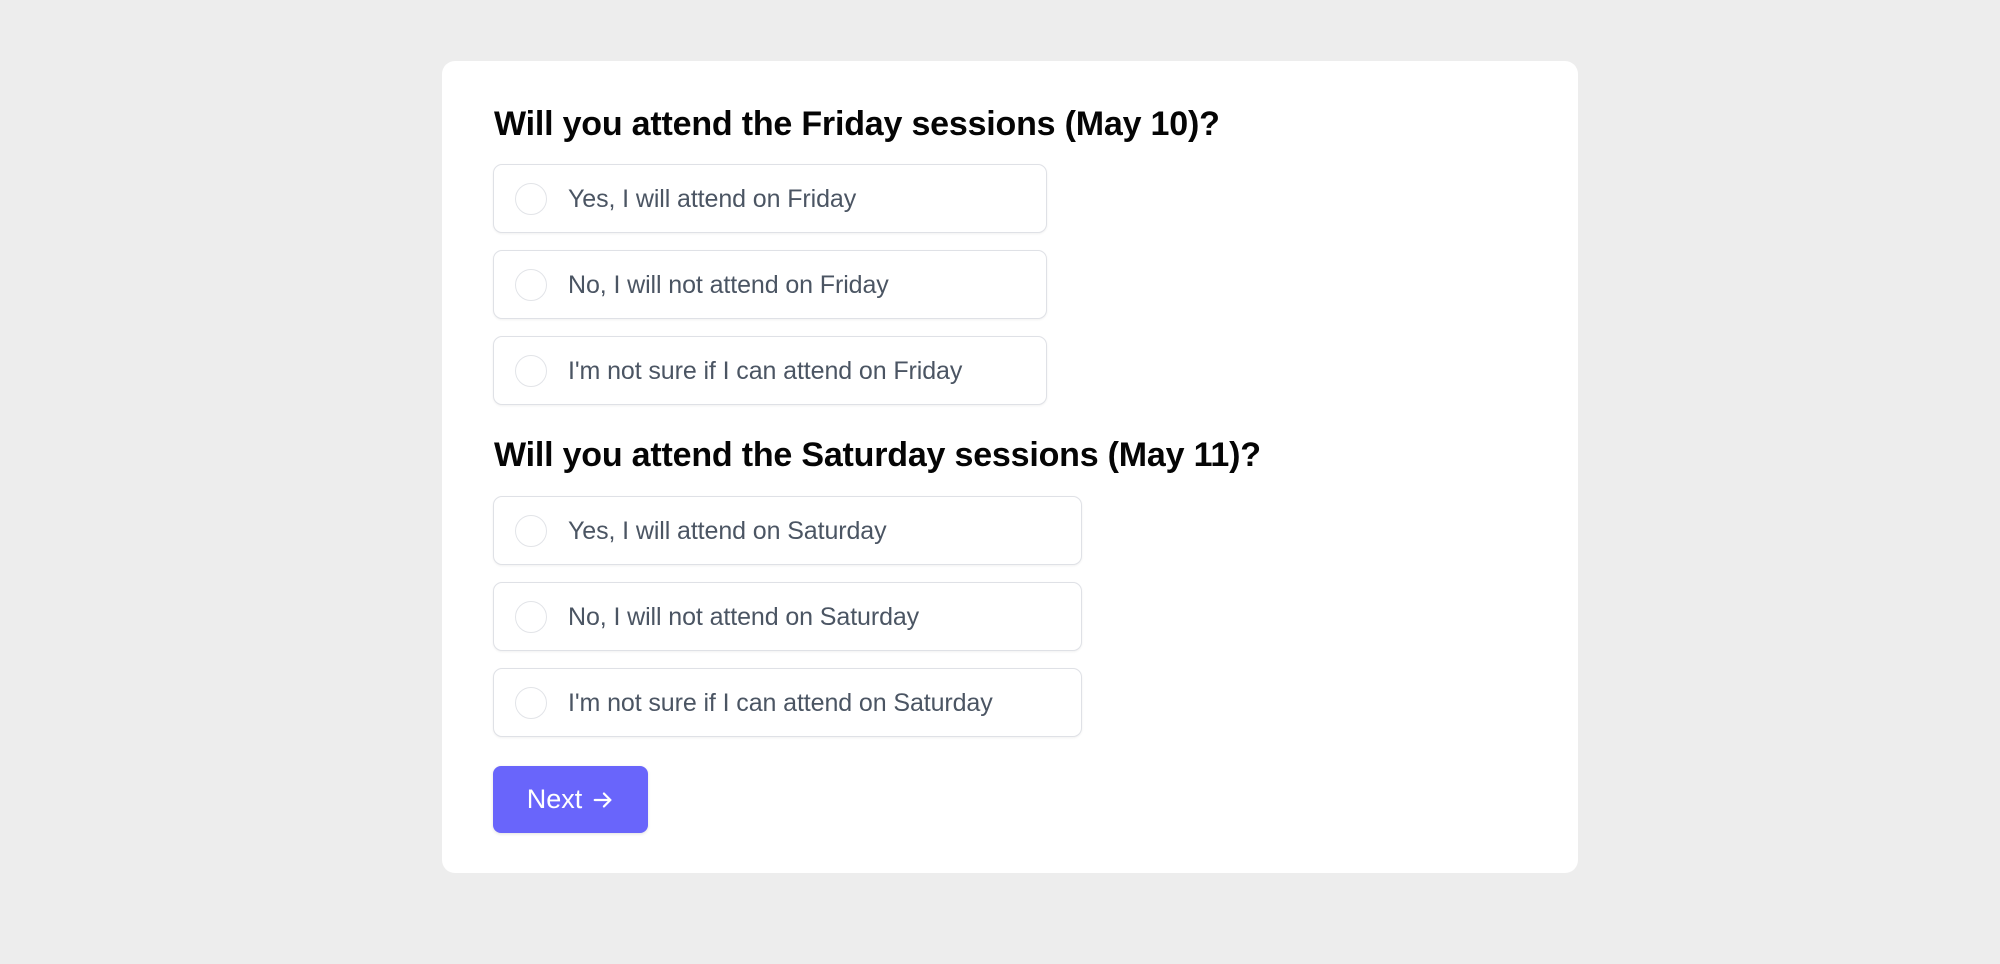 The height and width of the screenshot is (964, 2000). What do you see at coordinates (727, 530) in the screenshot?
I see `option-label: Yes, I will attend on Saturday` at bounding box center [727, 530].